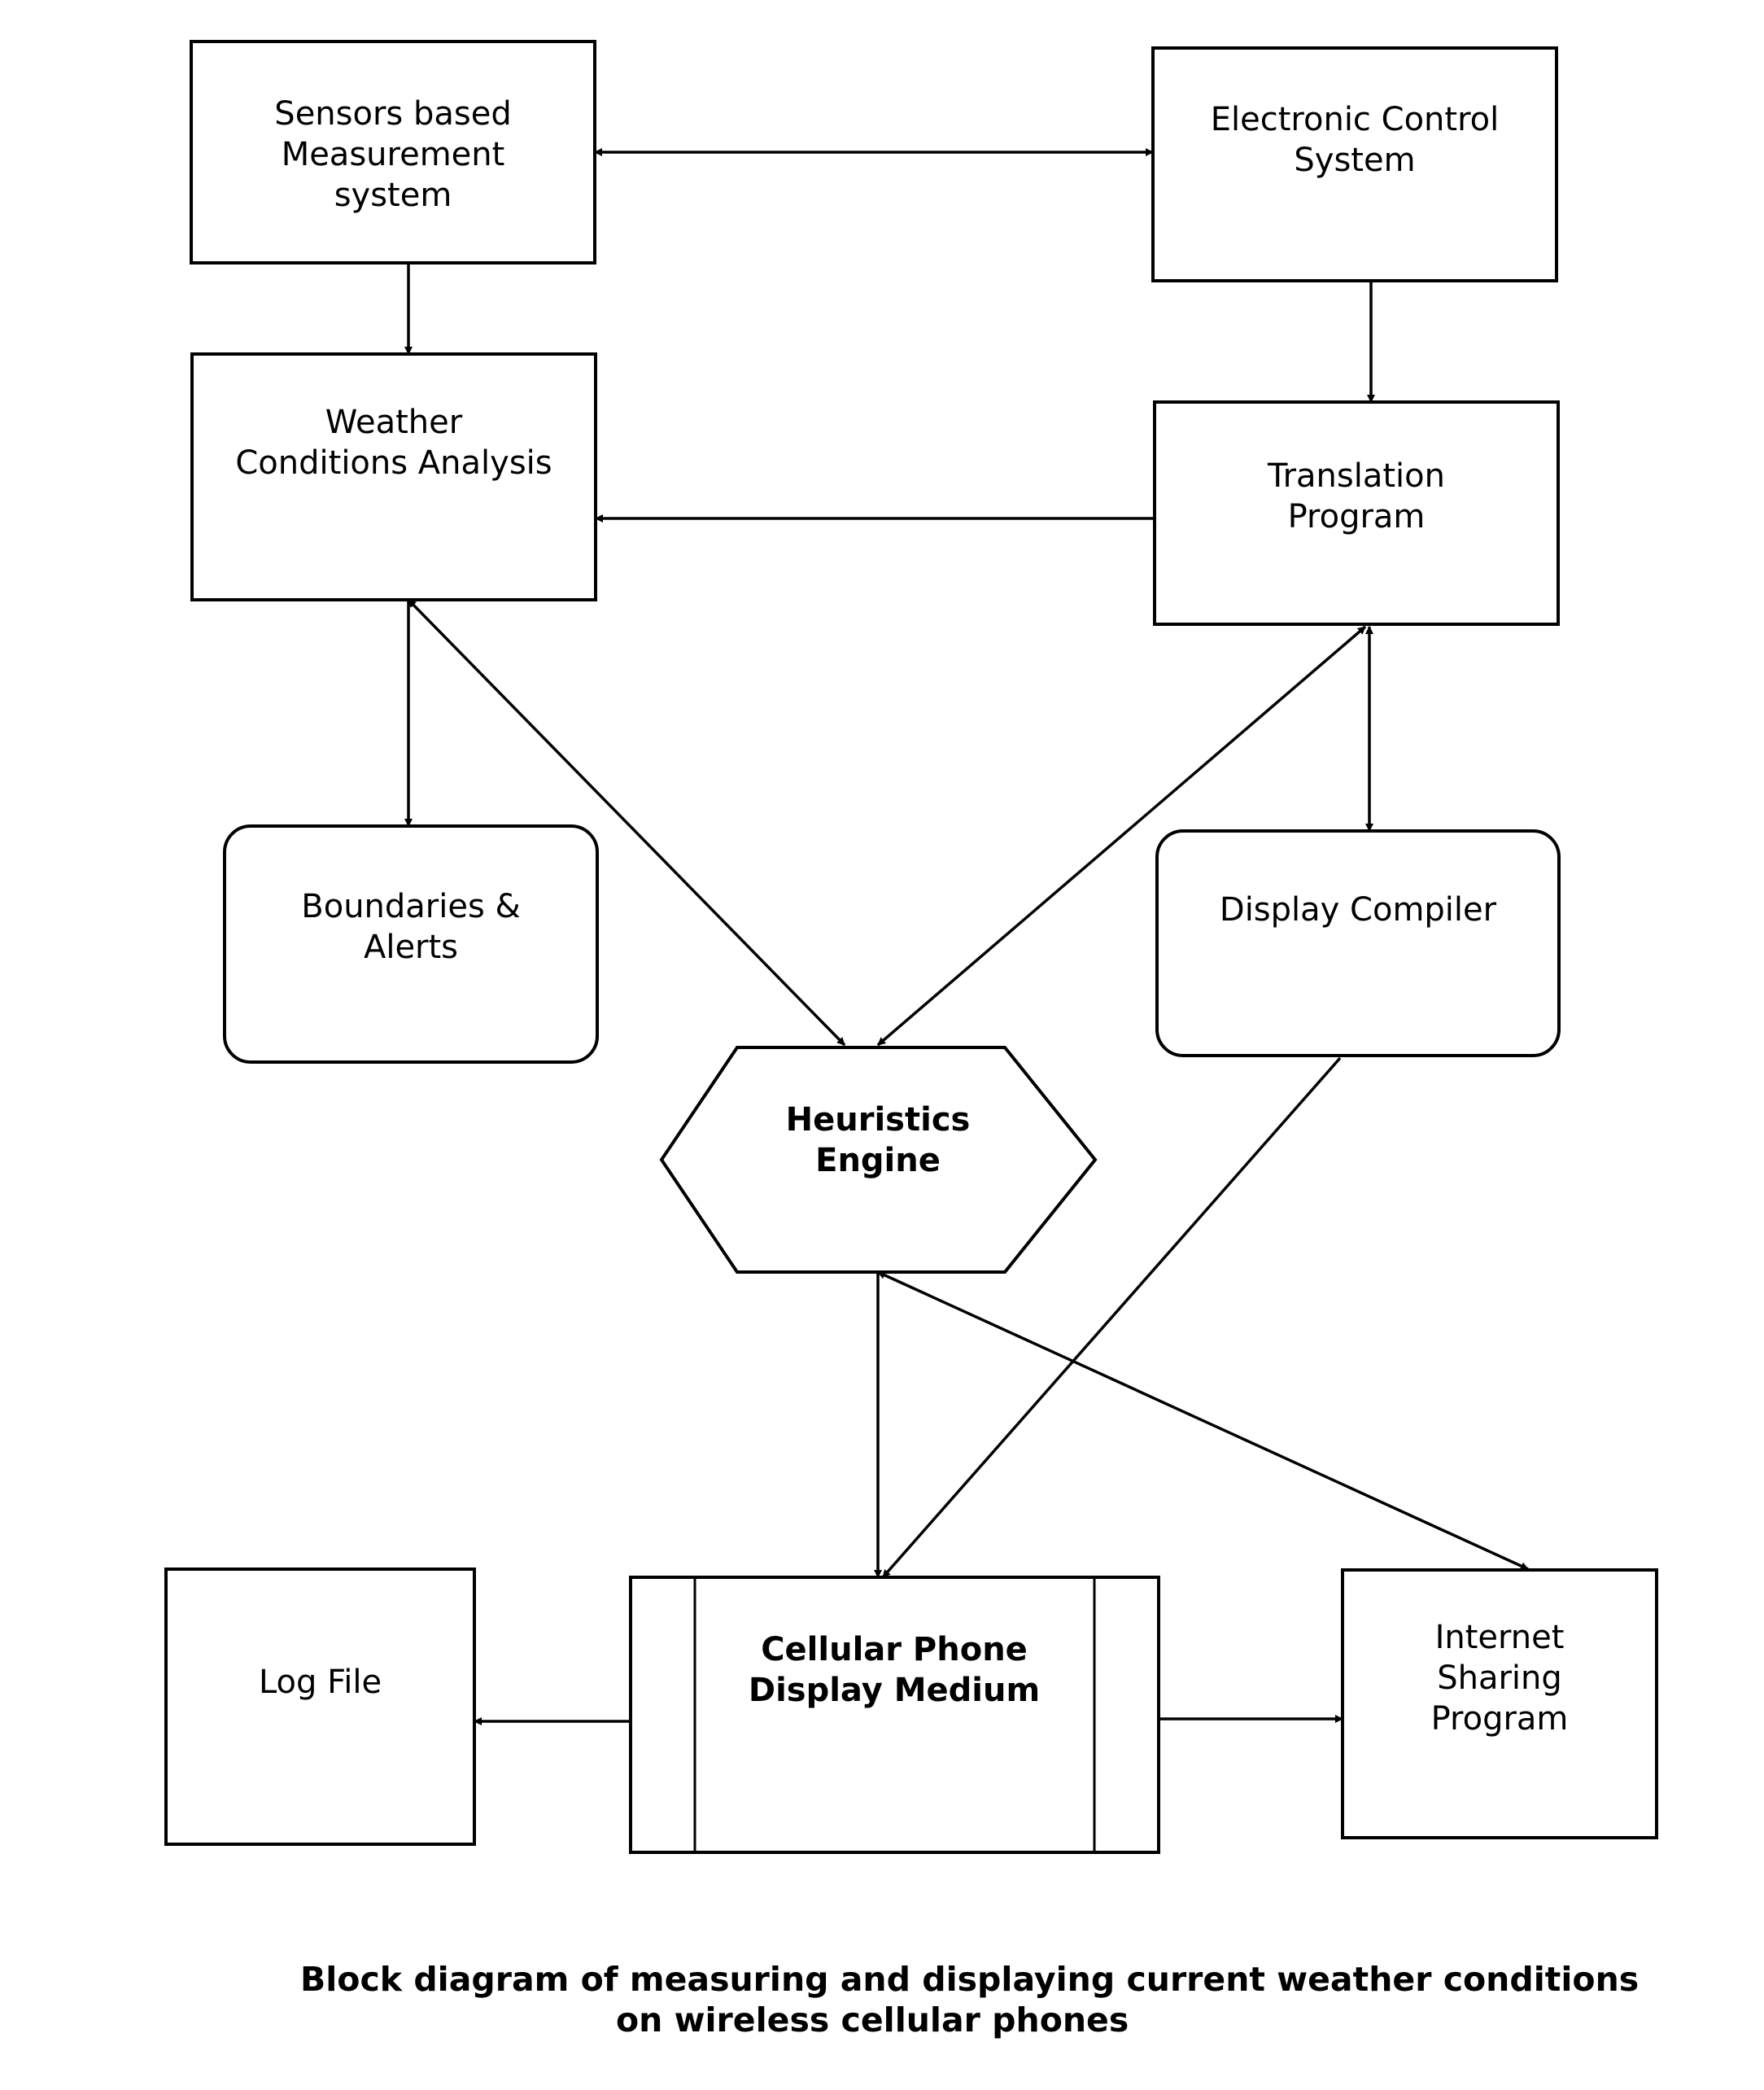  I want to click on node-log-file: Log File, so click(320, 1707).